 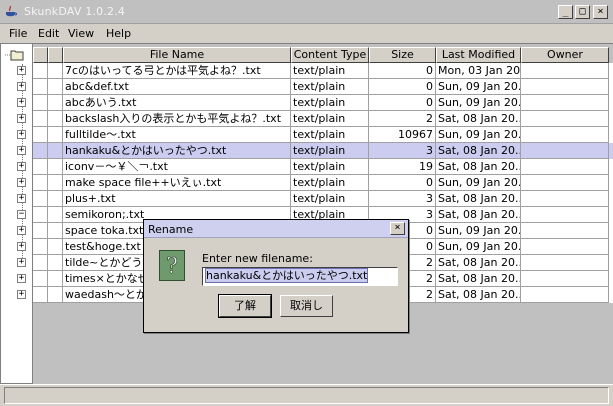 I want to click on folder-icon, so click(x=15, y=55).